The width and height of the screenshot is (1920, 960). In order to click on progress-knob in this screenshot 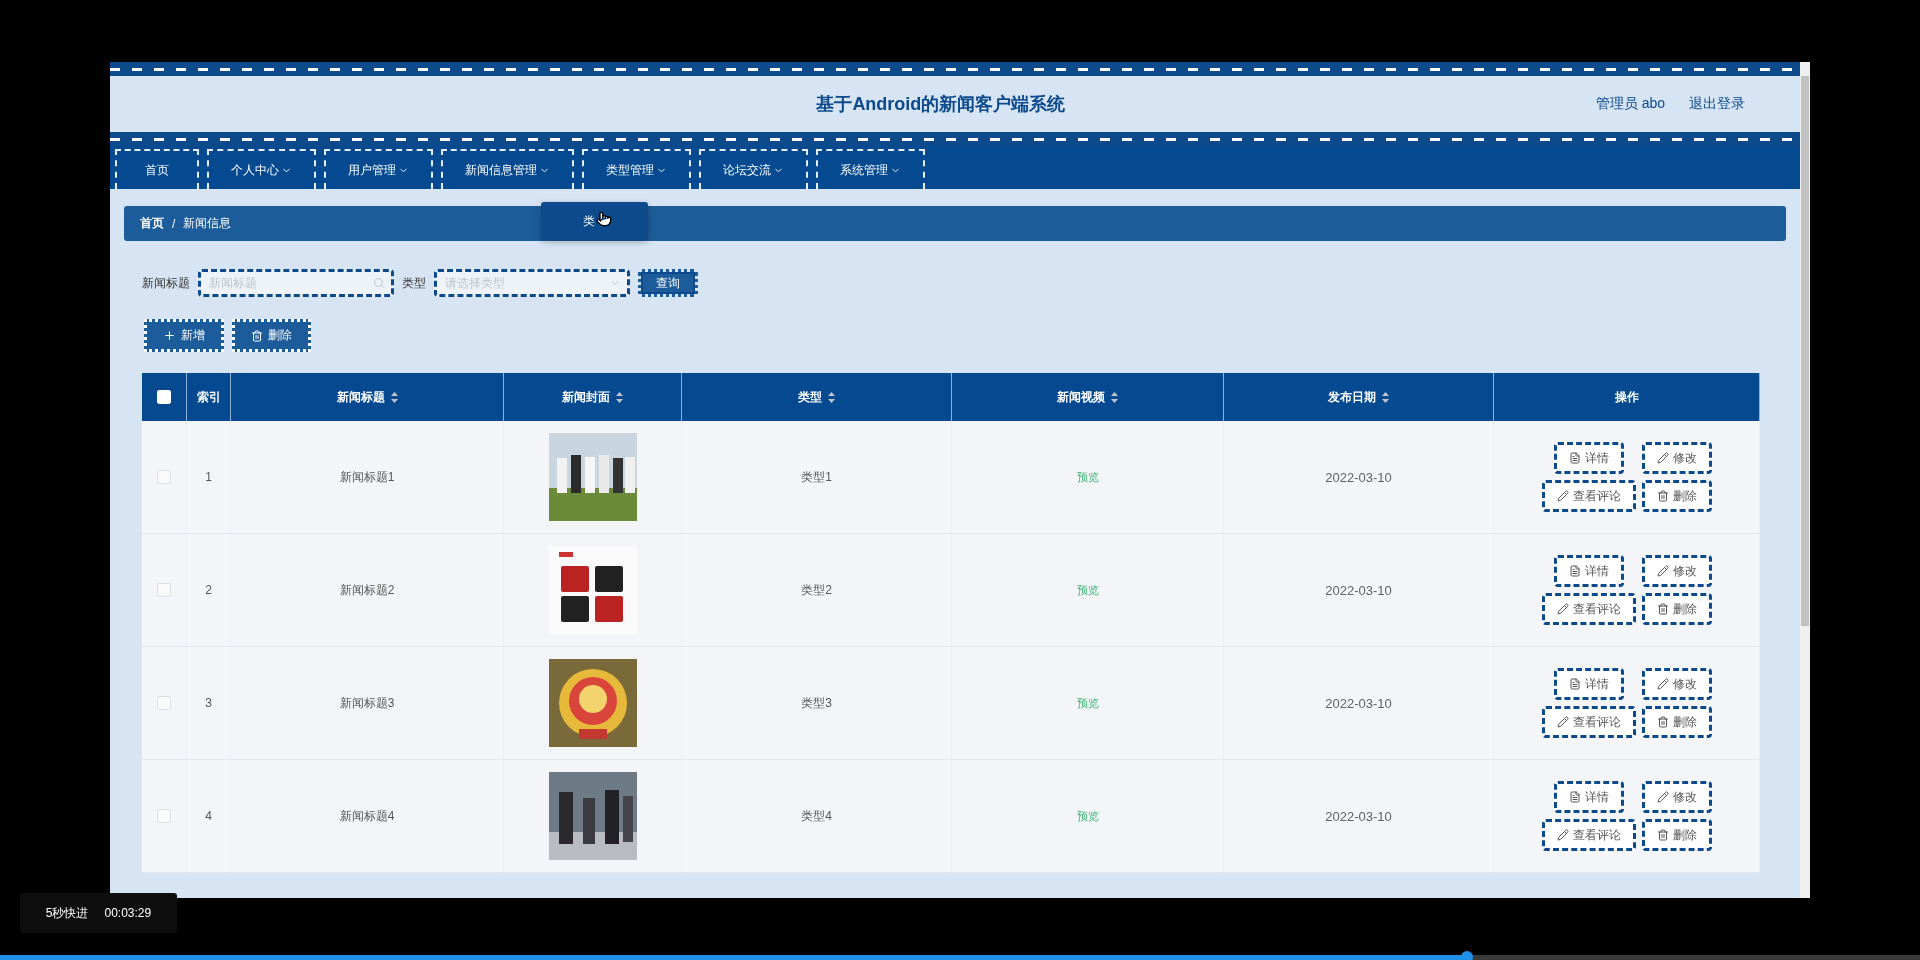, I will do `click(1466, 955)`.